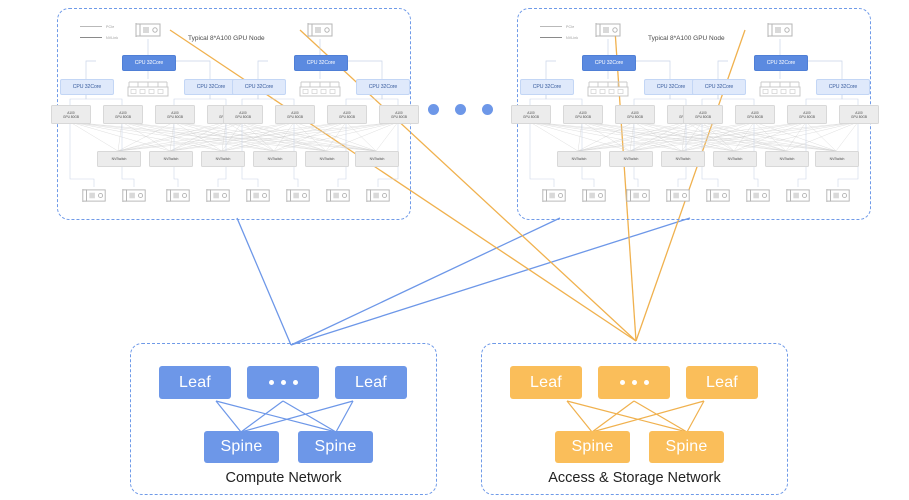  Describe the element at coordinates (112, 37) in the screenshot. I see `legend-label: NVLink` at that location.